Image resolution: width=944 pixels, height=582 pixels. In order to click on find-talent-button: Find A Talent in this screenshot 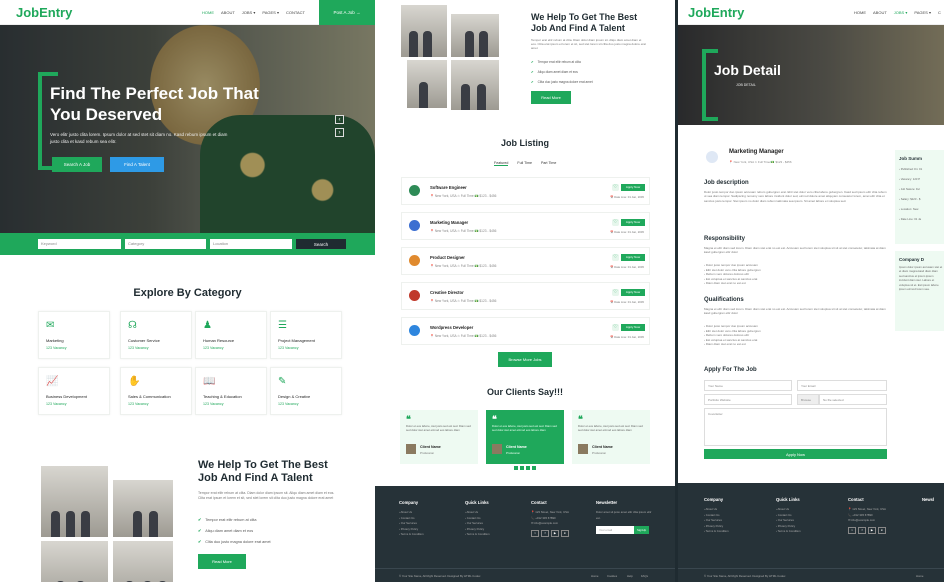, I will do `click(137, 164)`.